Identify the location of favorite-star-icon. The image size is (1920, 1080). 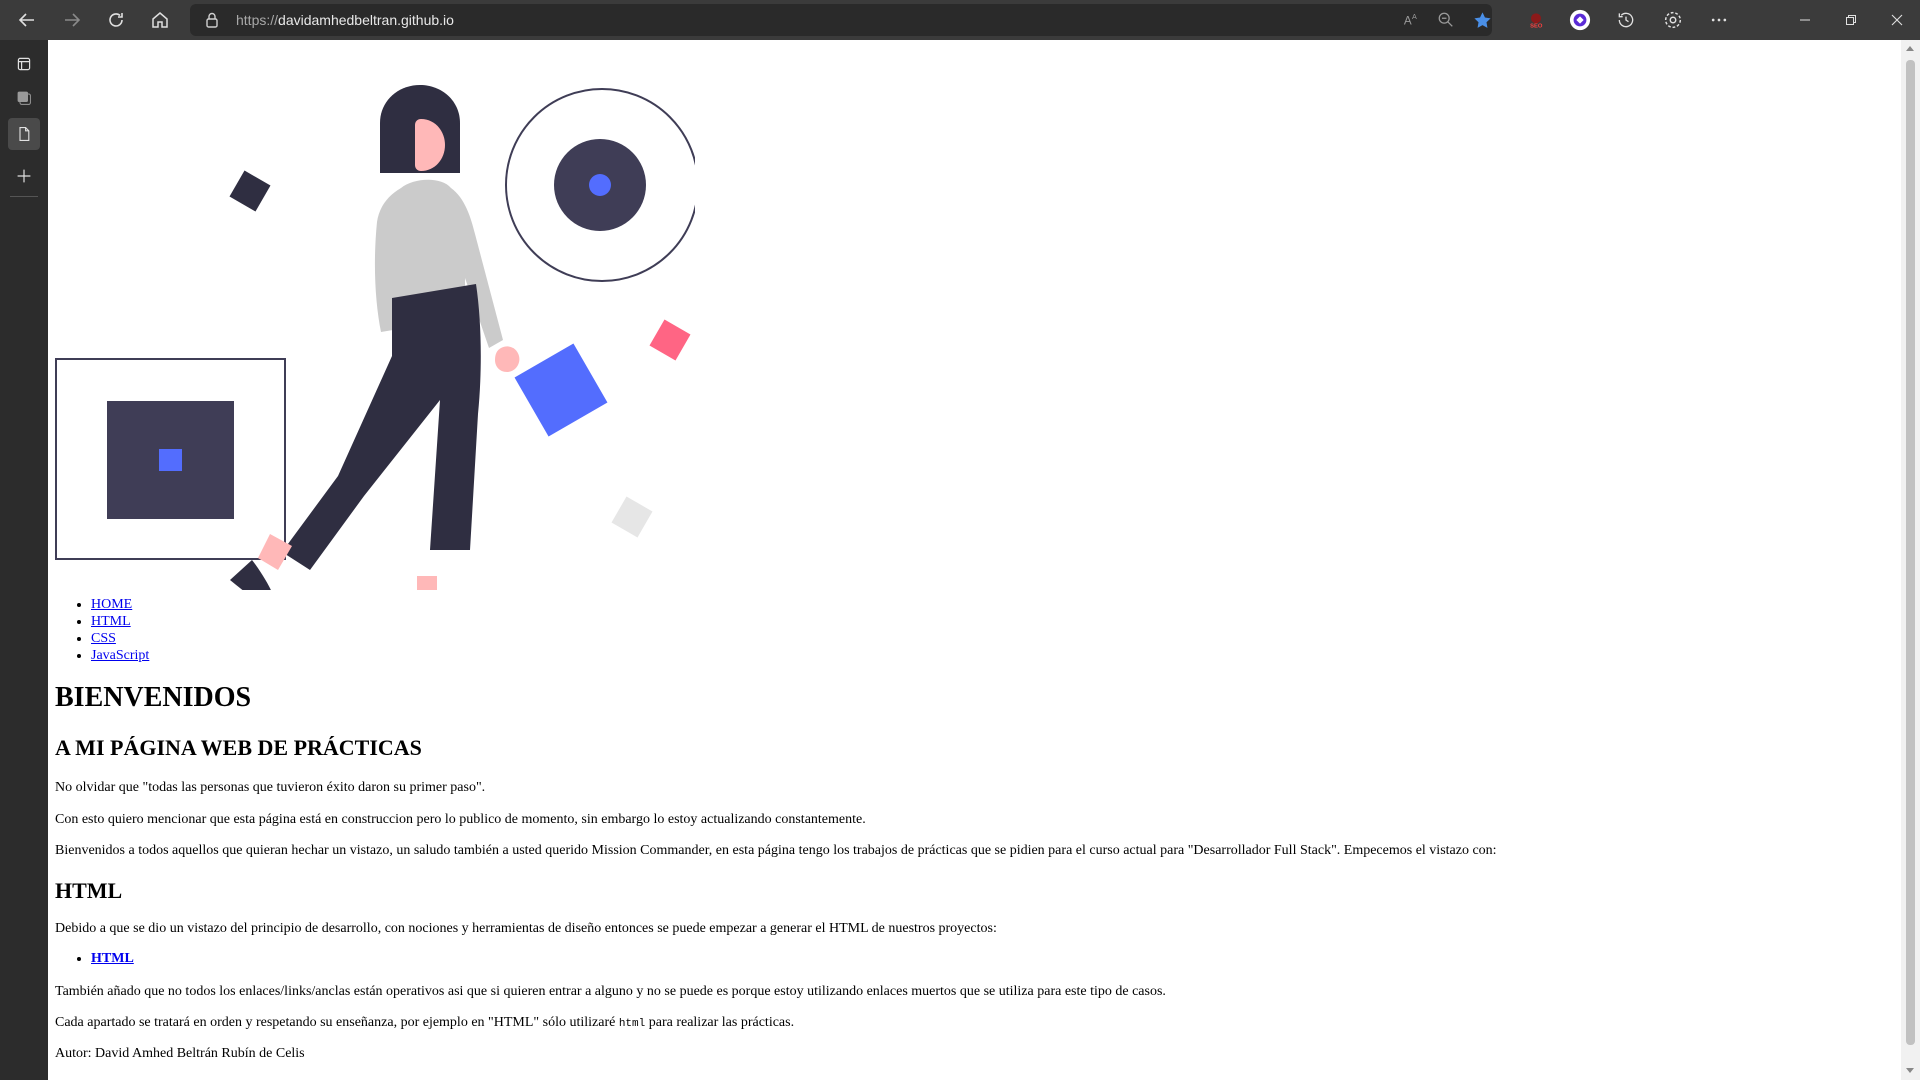
(1482, 20).